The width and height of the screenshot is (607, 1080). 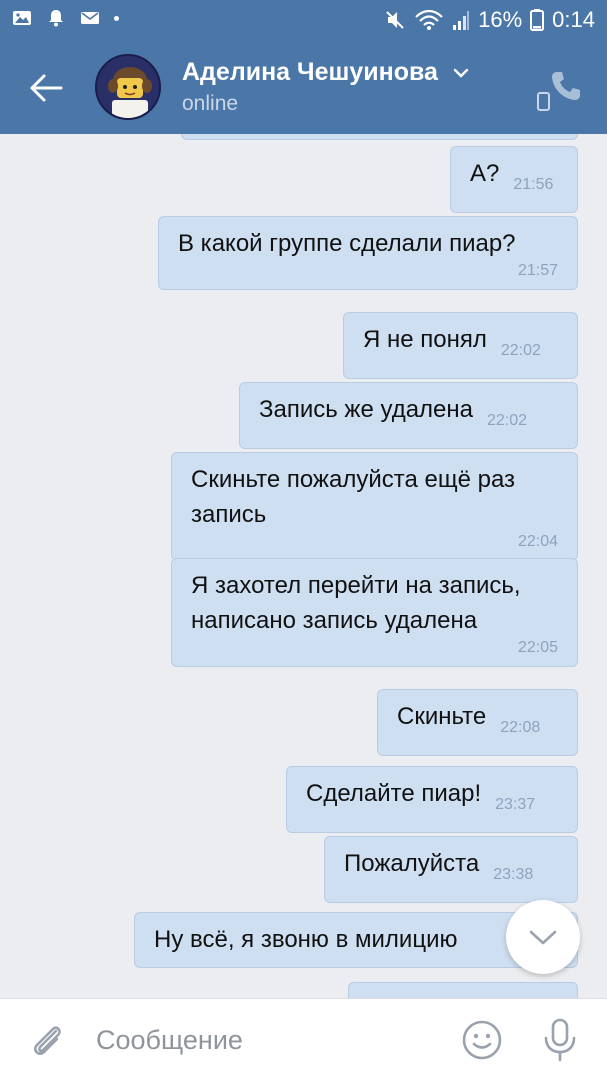 I want to click on message-input, so click(x=266, y=1040).